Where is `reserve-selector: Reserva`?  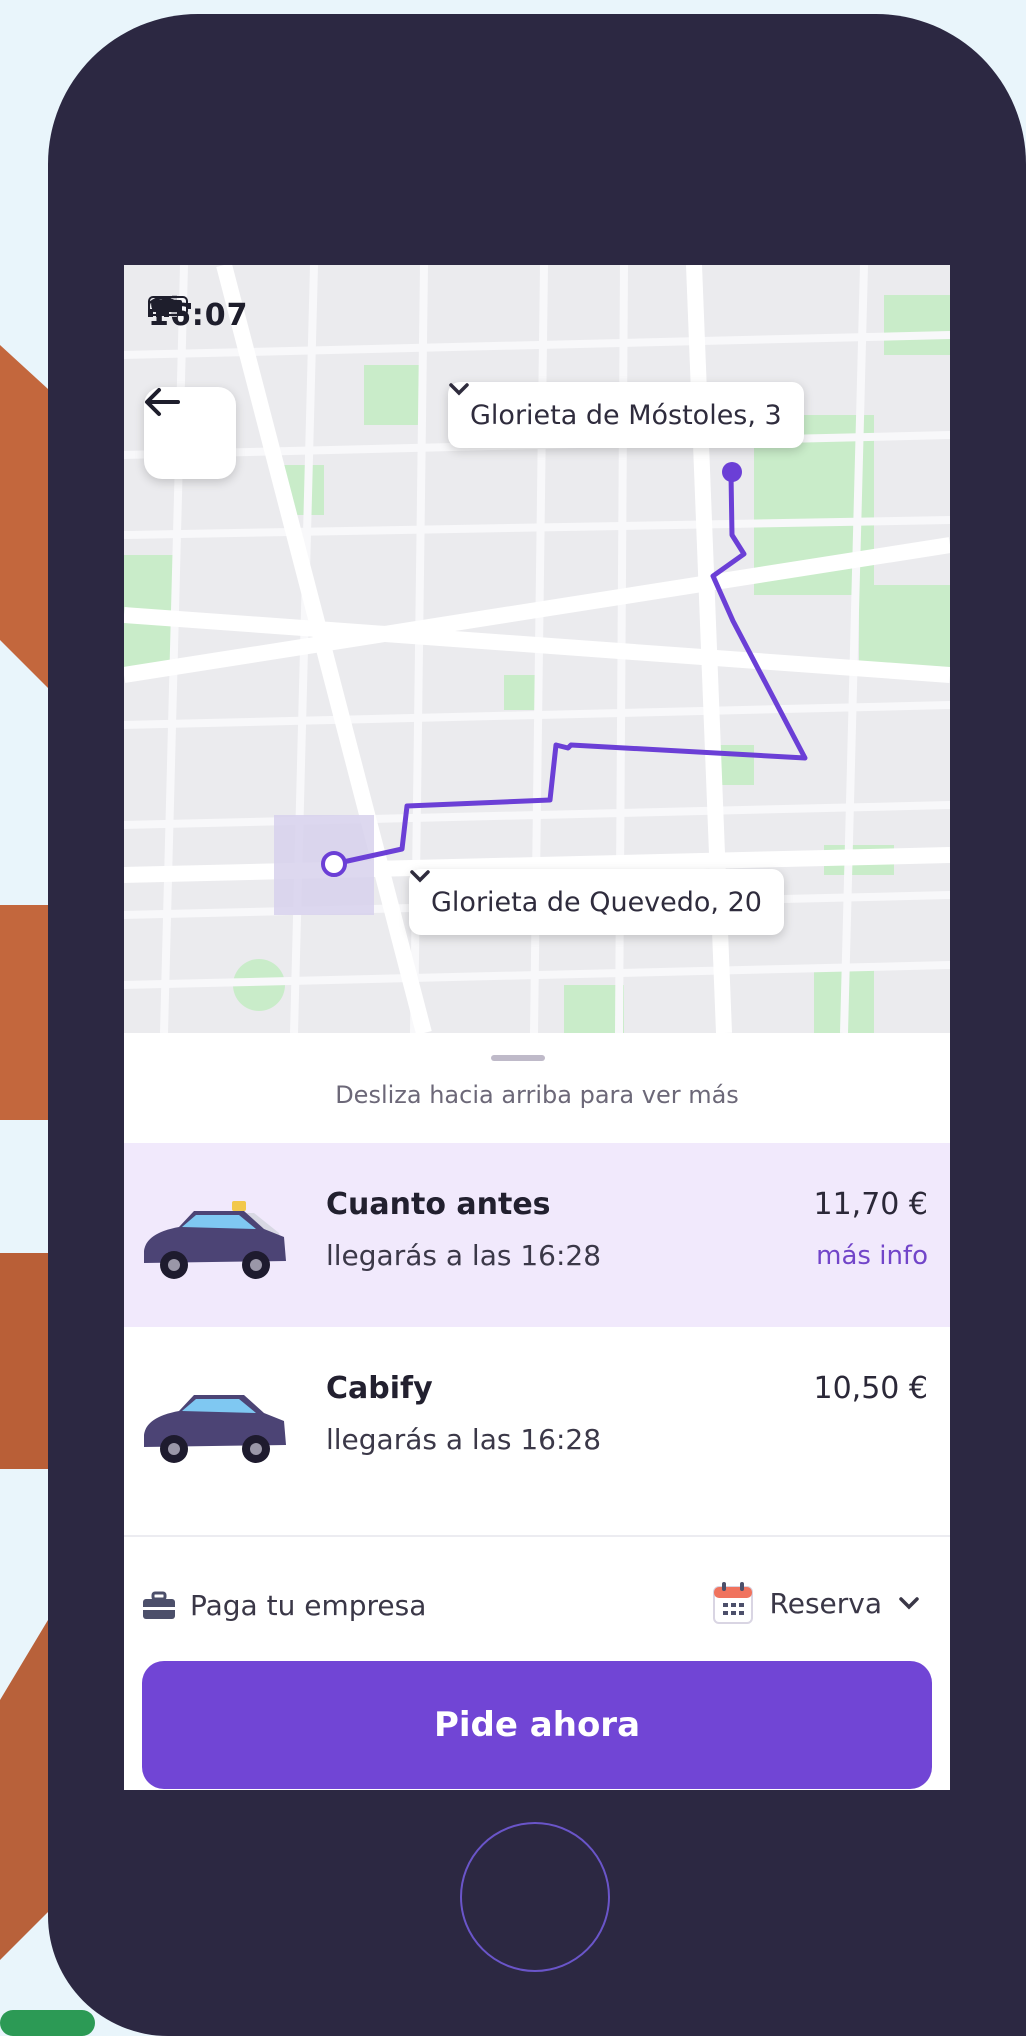
reserve-selector: Reserva is located at coordinates (816, 1603).